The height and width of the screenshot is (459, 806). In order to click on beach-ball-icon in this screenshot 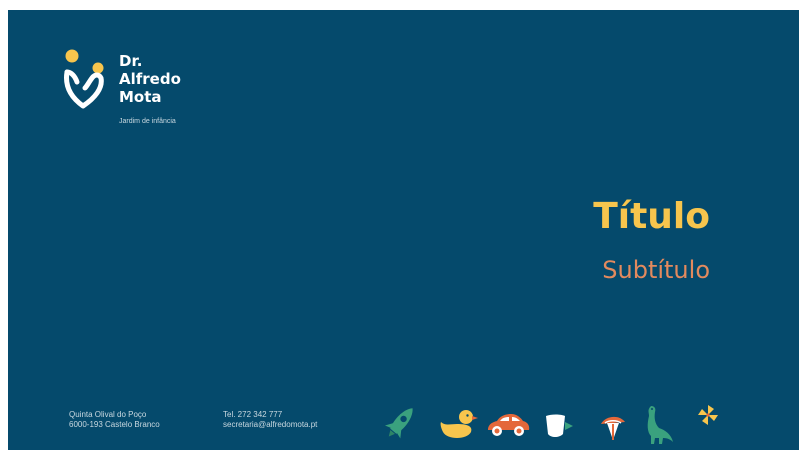, I will do `click(613, 428)`.